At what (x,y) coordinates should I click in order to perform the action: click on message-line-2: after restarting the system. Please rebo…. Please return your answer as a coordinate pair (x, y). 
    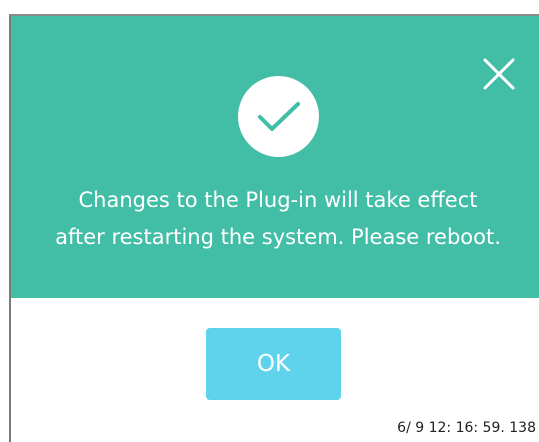
    Looking at the image, I should click on (278, 237).